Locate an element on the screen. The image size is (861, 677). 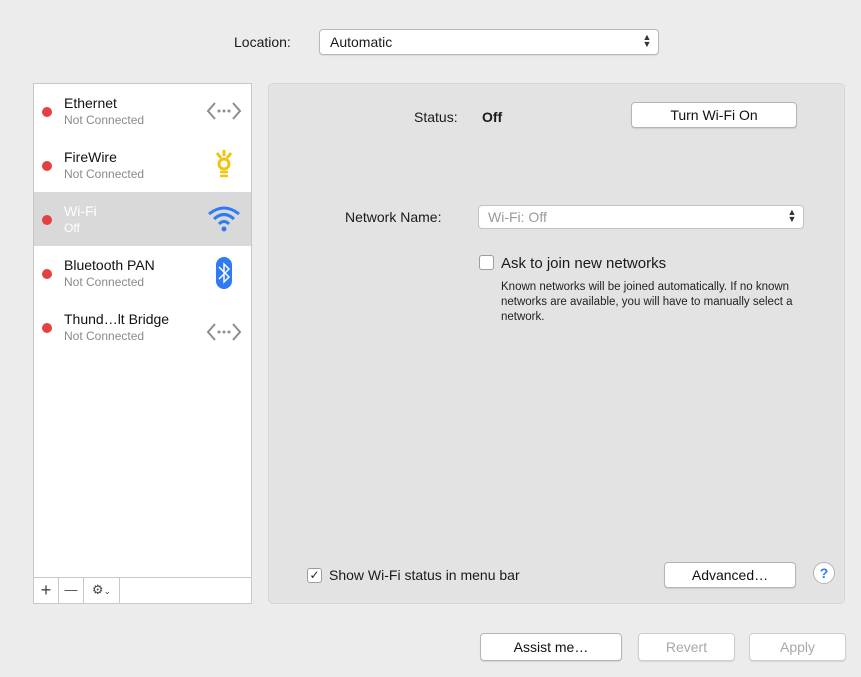
service-item-wifi: Wi-Fi Off is located at coordinates (142, 219).